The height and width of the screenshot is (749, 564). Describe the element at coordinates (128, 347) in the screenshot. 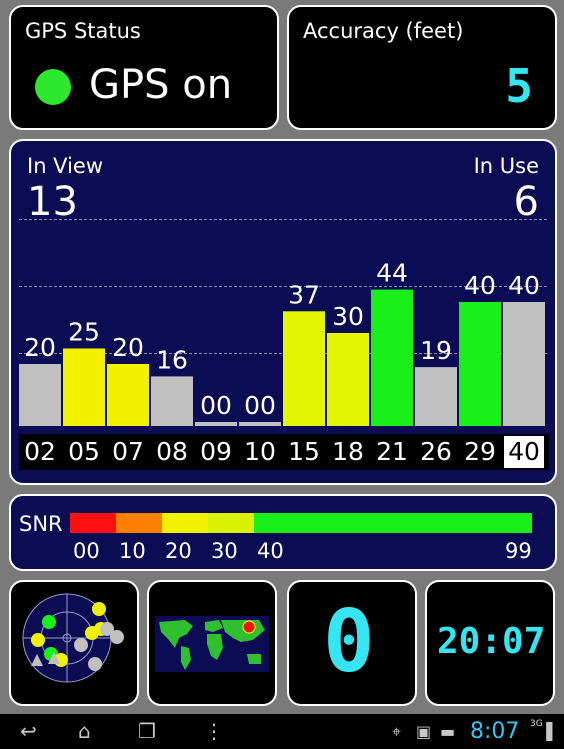

I see `snr-value-07: 20` at that location.